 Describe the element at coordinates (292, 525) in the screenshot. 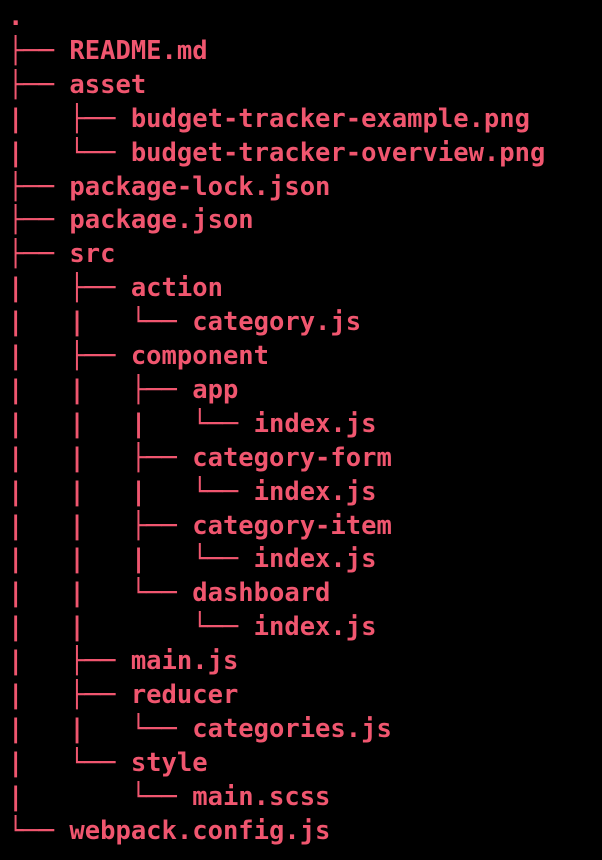

I see `tree-entry-name: category-item` at that location.